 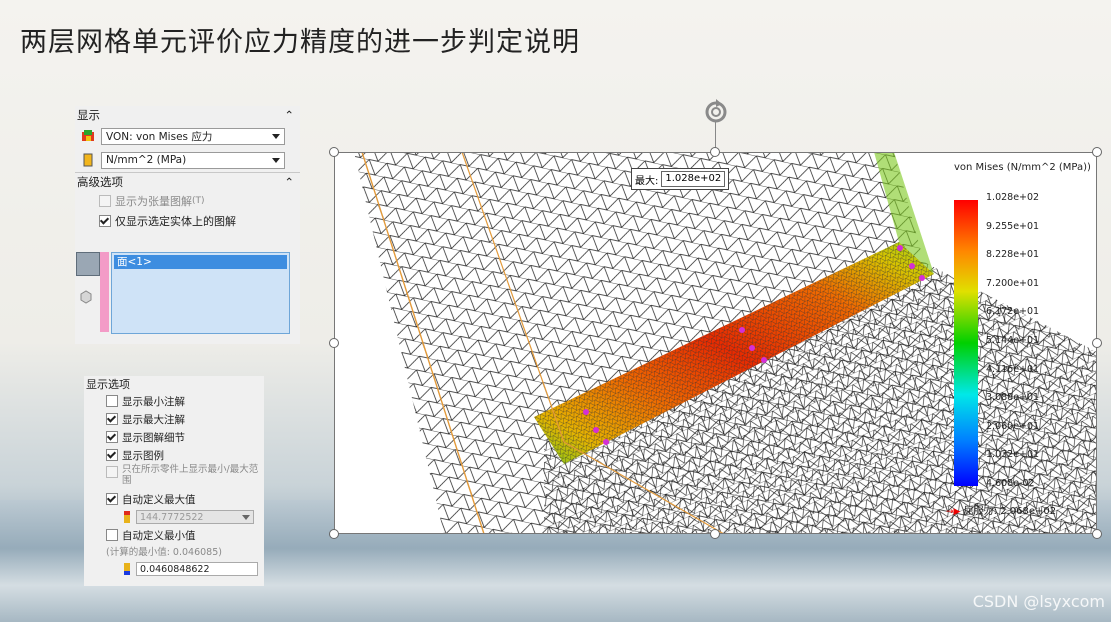 What do you see at coordinates (88, 160) in the screenshot?
I see `unit-icon` at bounding box center [88, 160].